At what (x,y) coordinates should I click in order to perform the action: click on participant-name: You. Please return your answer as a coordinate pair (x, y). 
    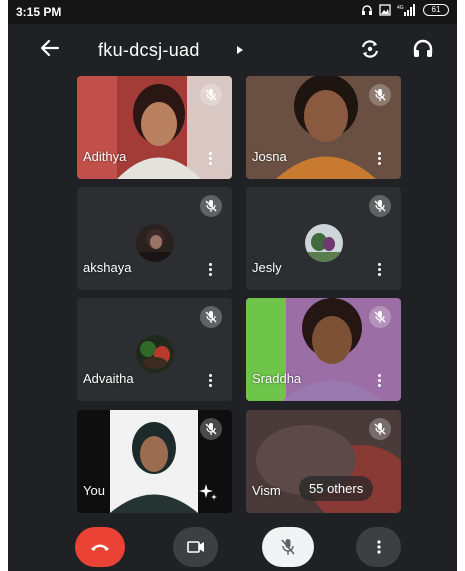
    Looking at the image, I should click on (94, 490).